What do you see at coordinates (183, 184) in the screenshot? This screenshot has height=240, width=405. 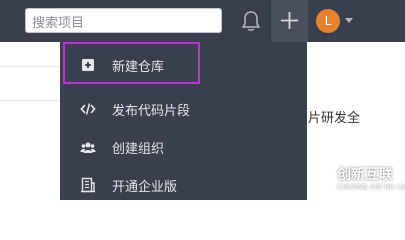 I see `menu-item-enterprise-edition: 开通企业版` at bounding box center [183, 184].